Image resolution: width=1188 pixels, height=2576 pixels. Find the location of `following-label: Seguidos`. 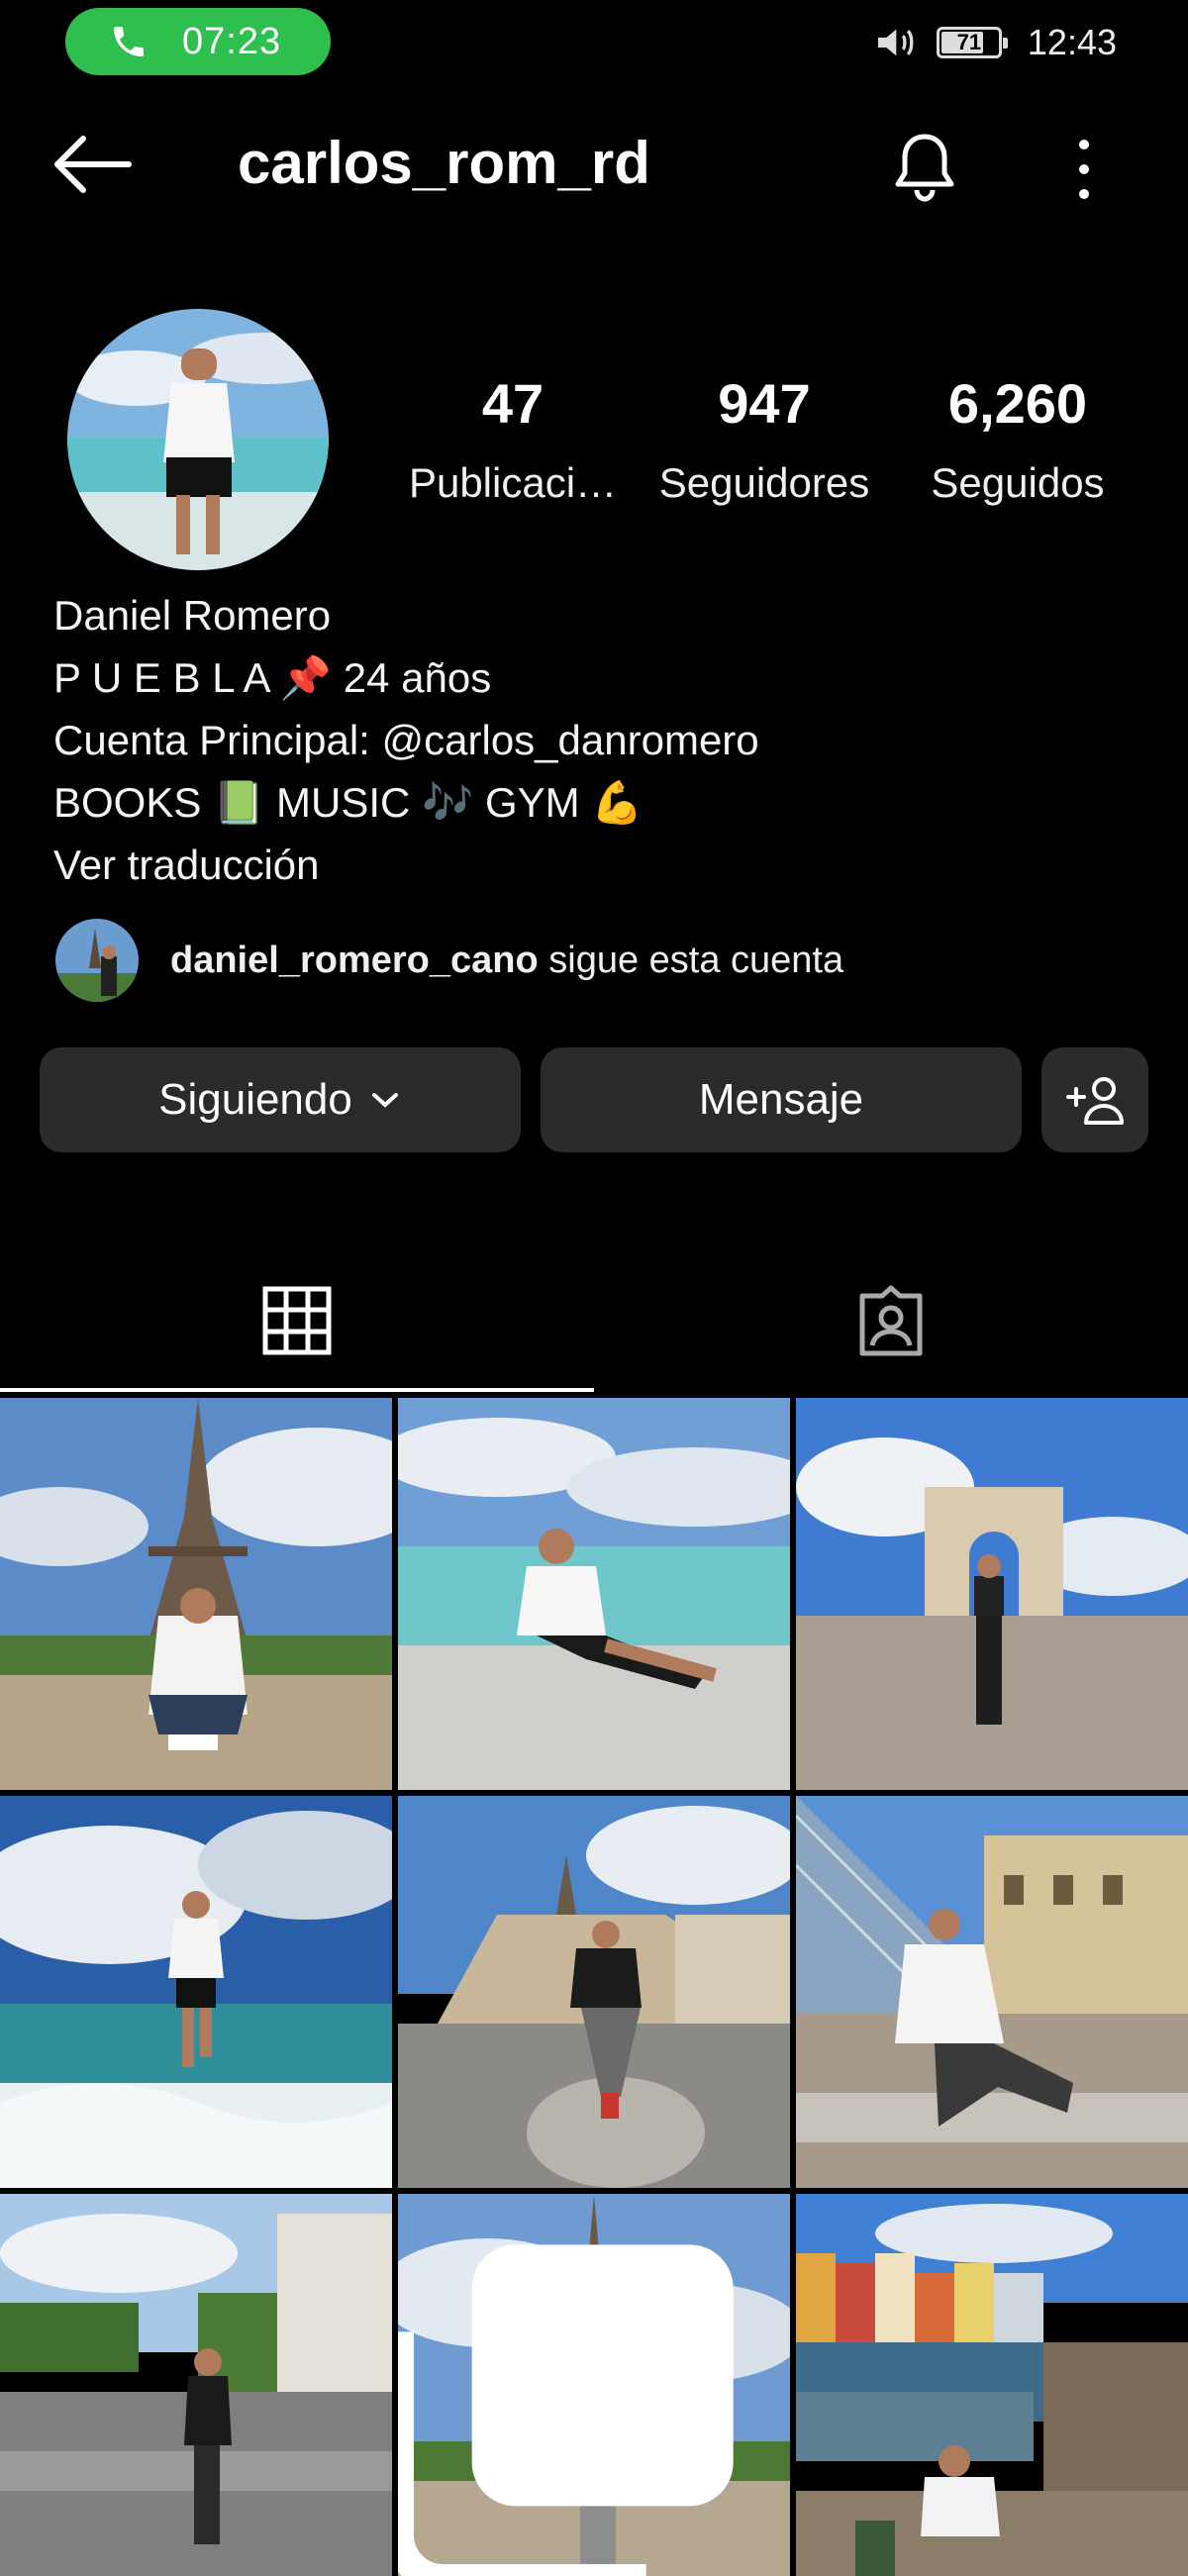

following-label: Seguidos is located at coordinates (1018, 483).